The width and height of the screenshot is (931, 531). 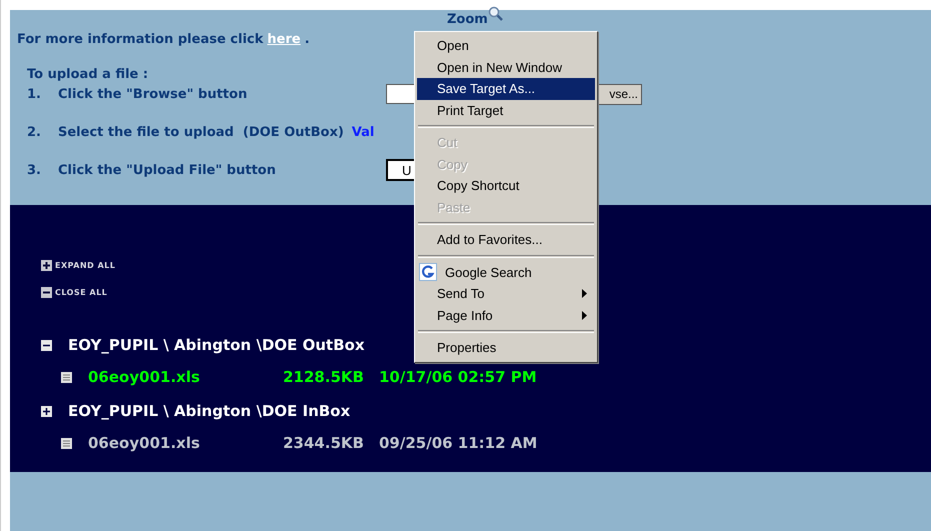 What do you see at coordinates (87, 75) in the screenshot?
I see `upload-heading: To upload a file :` at bounding box center [87, 75].